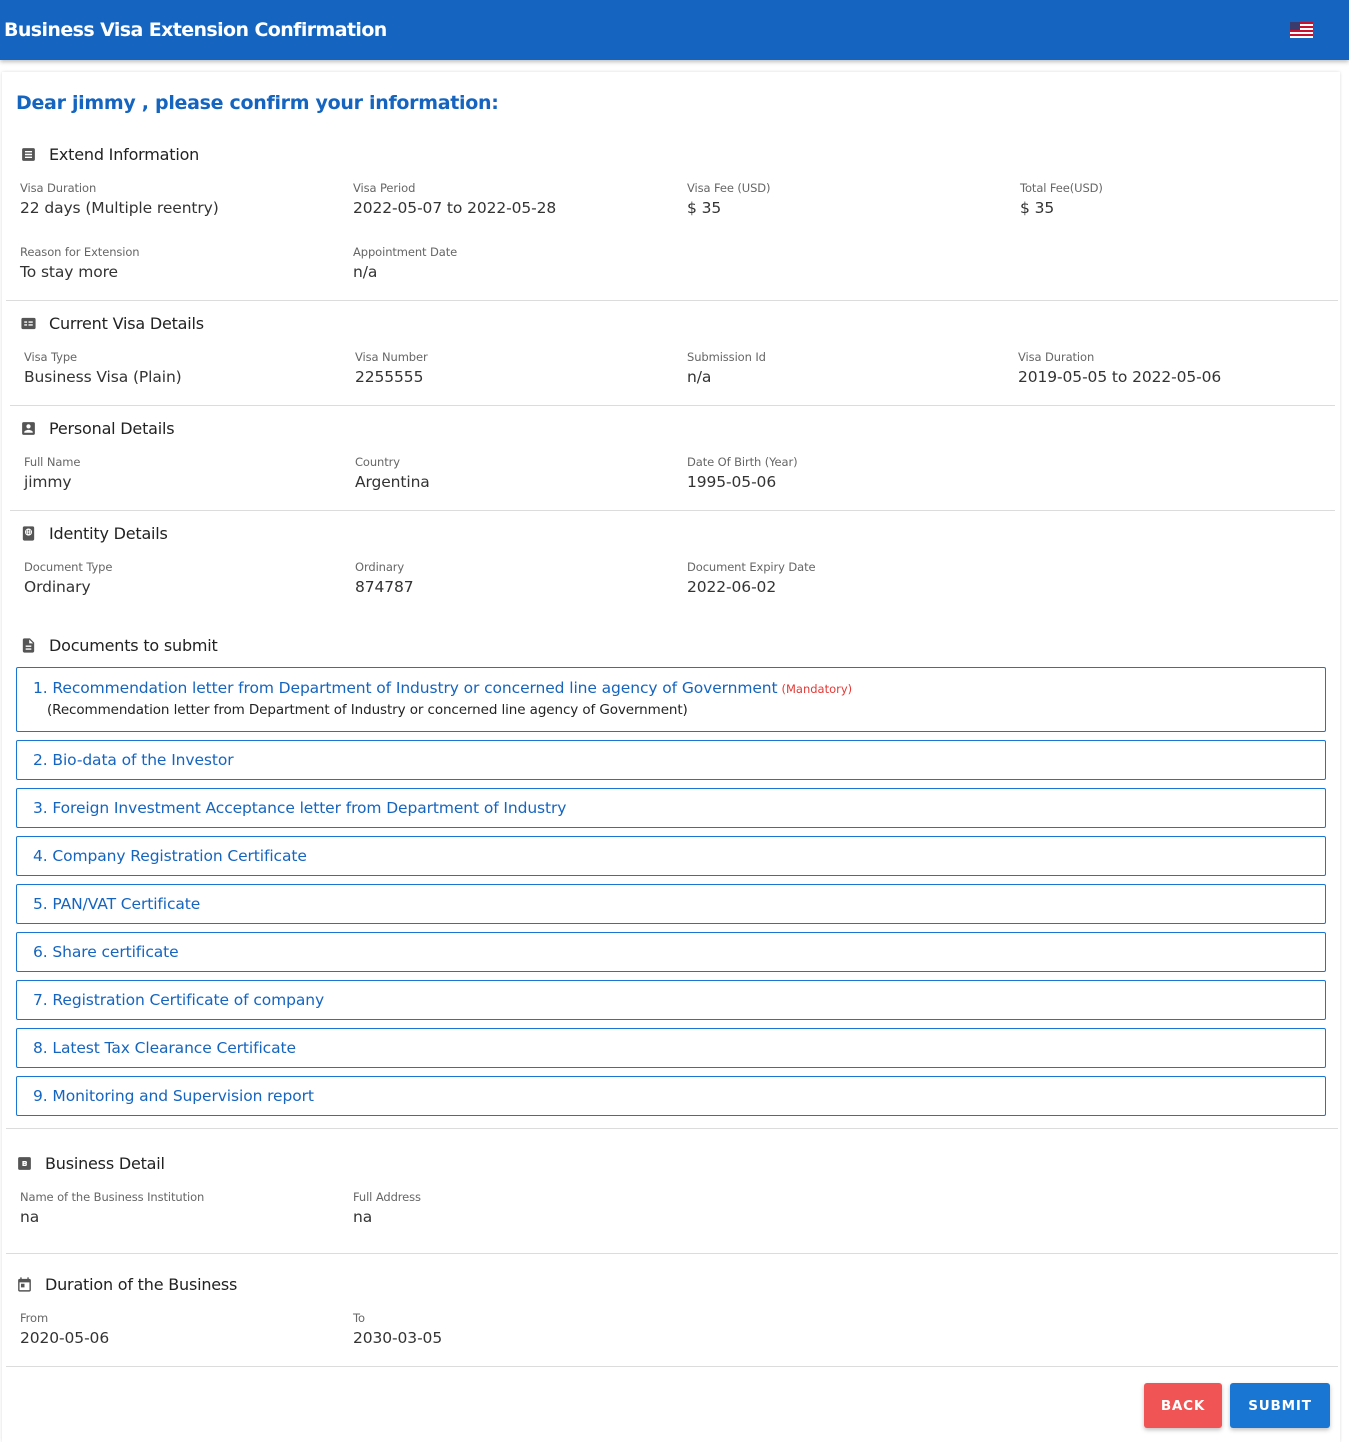 The height and width of the screenshot is (1442, 1349). I want to click on reason-field: Reason for Extension To stay more, so click(80, 263).